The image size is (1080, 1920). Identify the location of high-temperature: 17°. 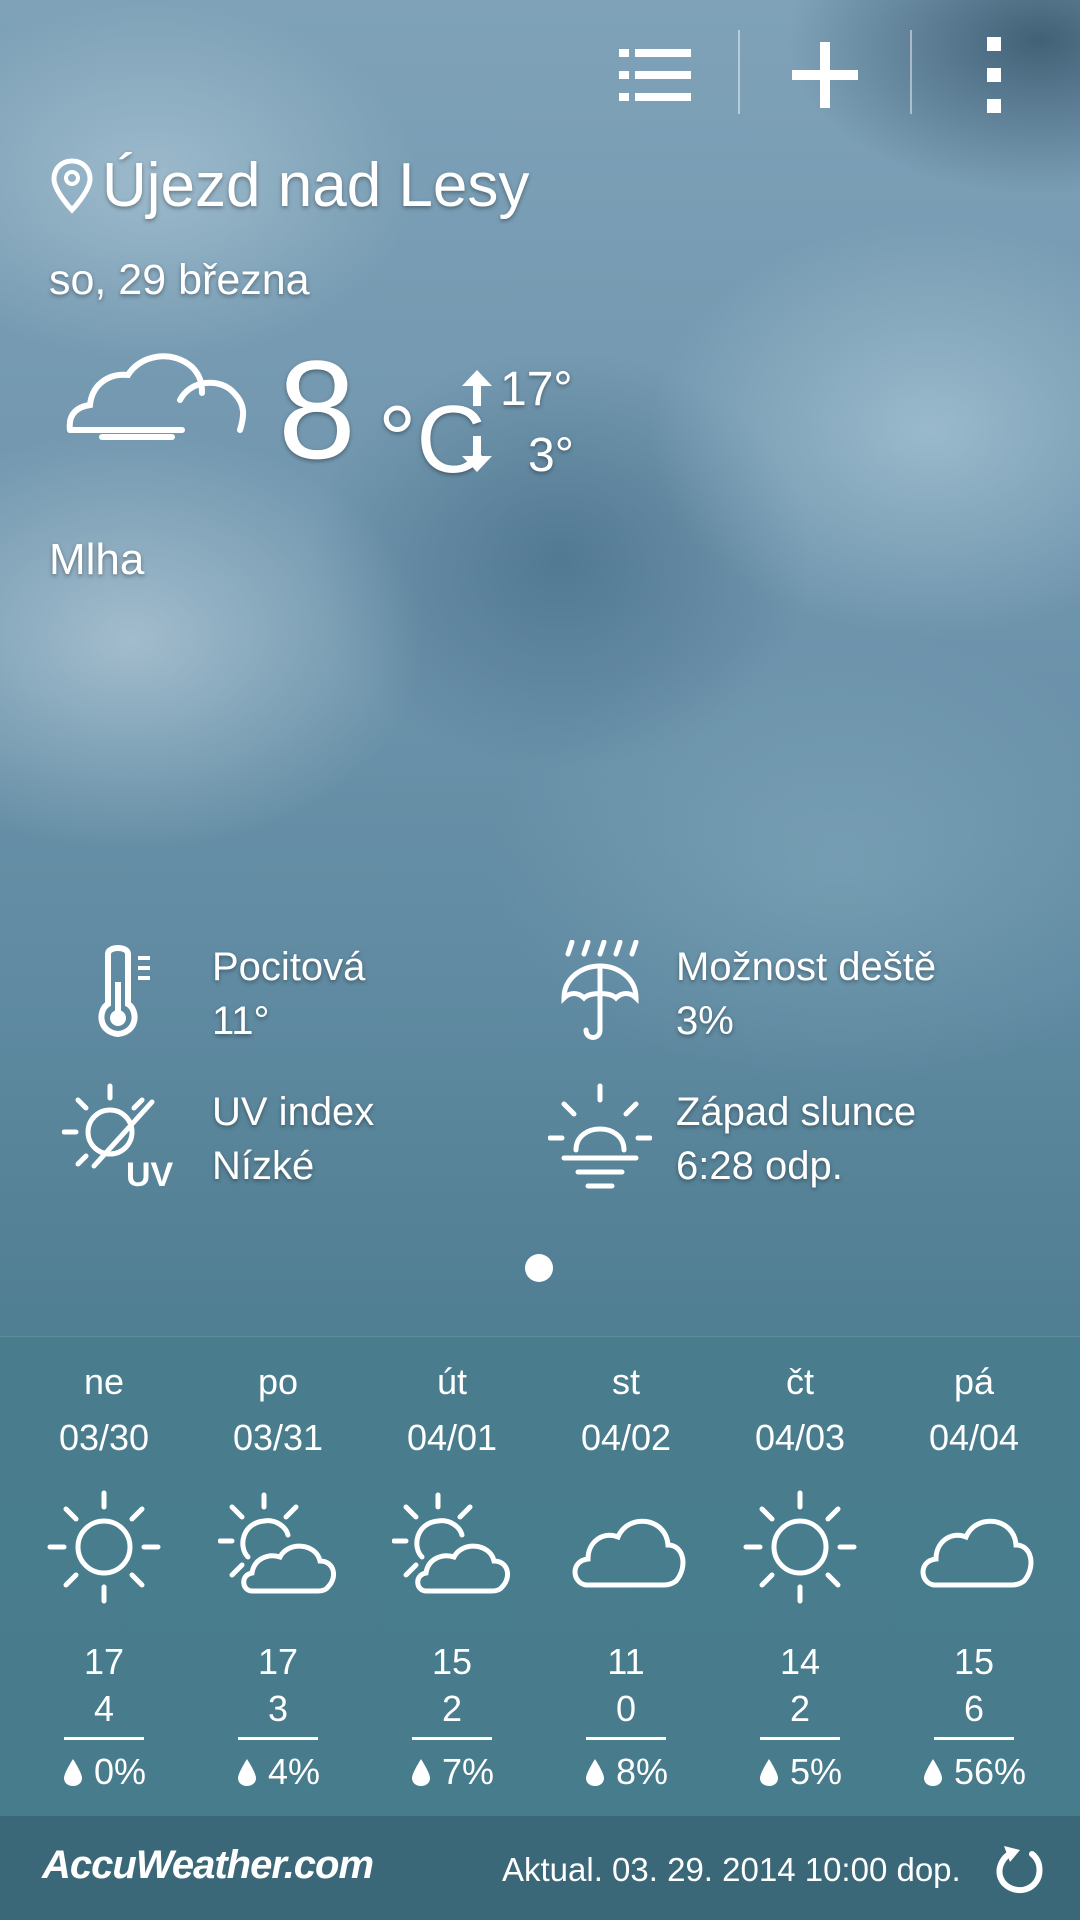
(536, 389).